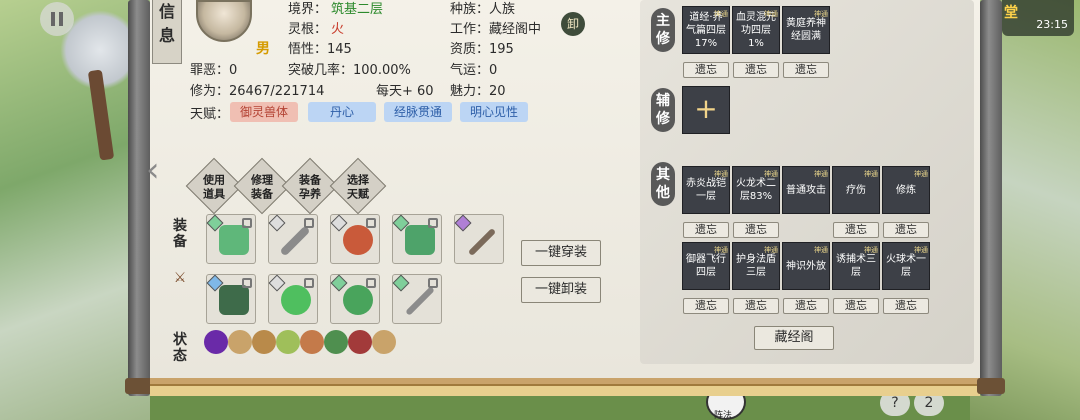  I want to click on comprehension-stat: 悟性：145, so click(320, 49).